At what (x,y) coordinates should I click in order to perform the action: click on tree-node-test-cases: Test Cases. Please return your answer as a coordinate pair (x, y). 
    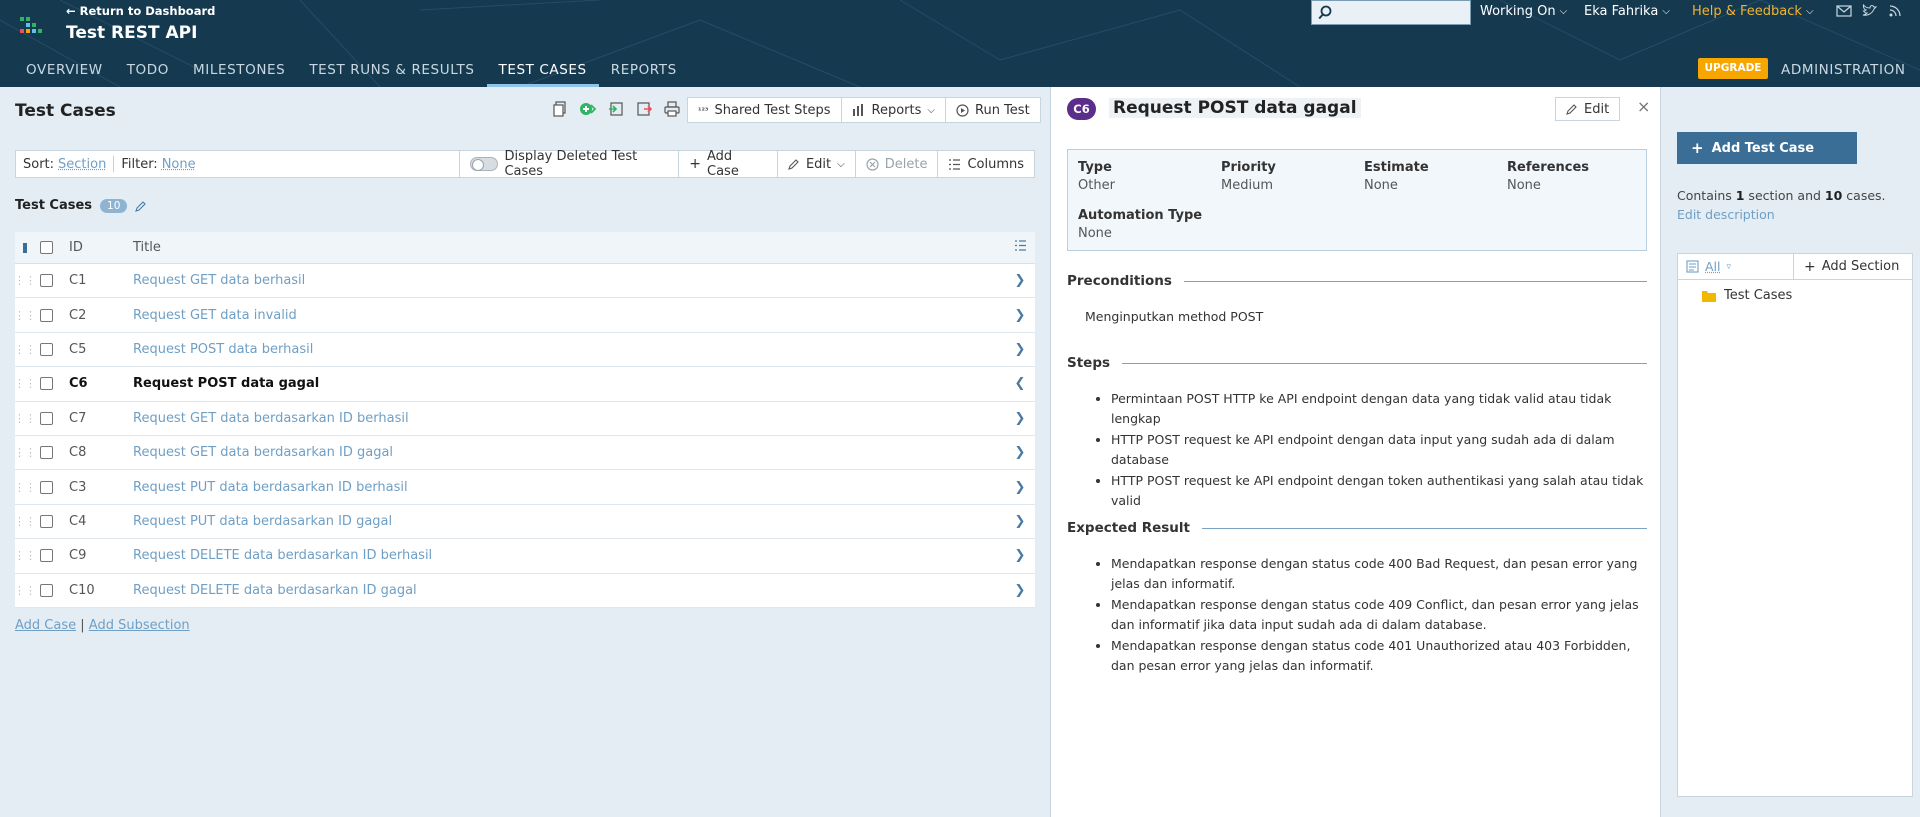
    Looking at the image, I should click on (1747, 295).